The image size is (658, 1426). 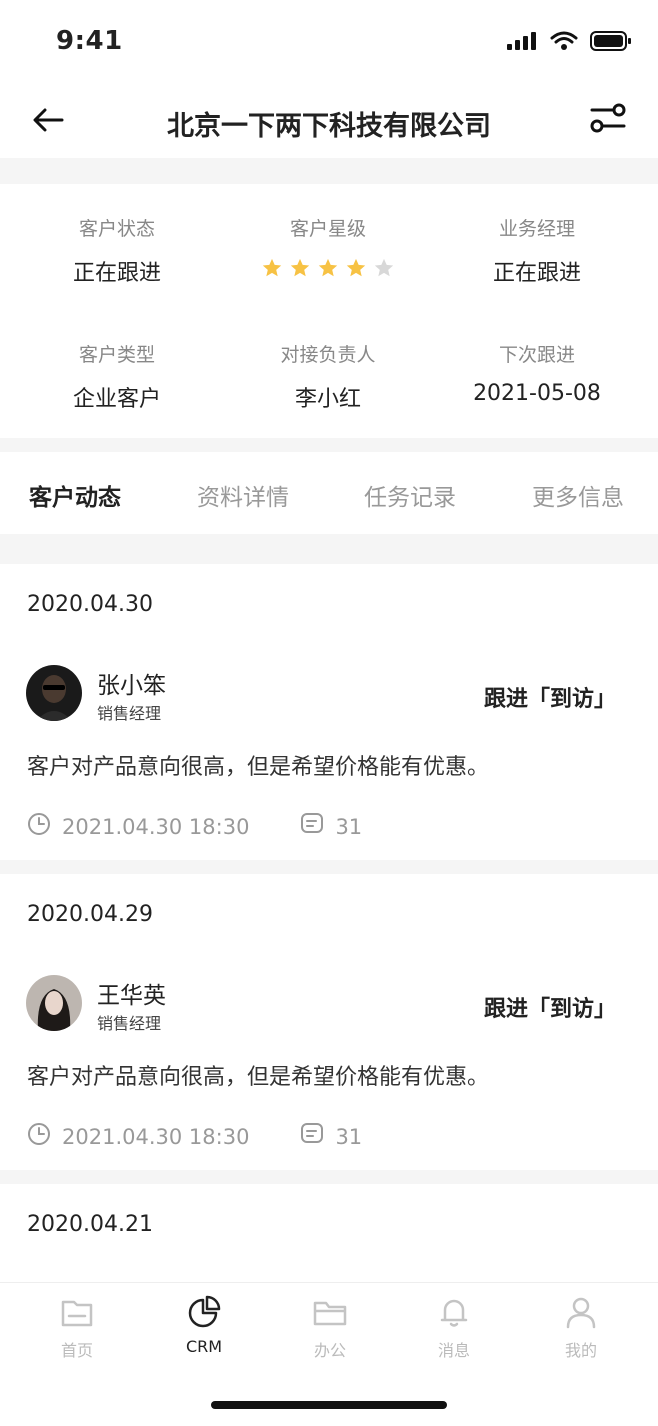 I want to click on battery-icon, so click(x=611, y=43).